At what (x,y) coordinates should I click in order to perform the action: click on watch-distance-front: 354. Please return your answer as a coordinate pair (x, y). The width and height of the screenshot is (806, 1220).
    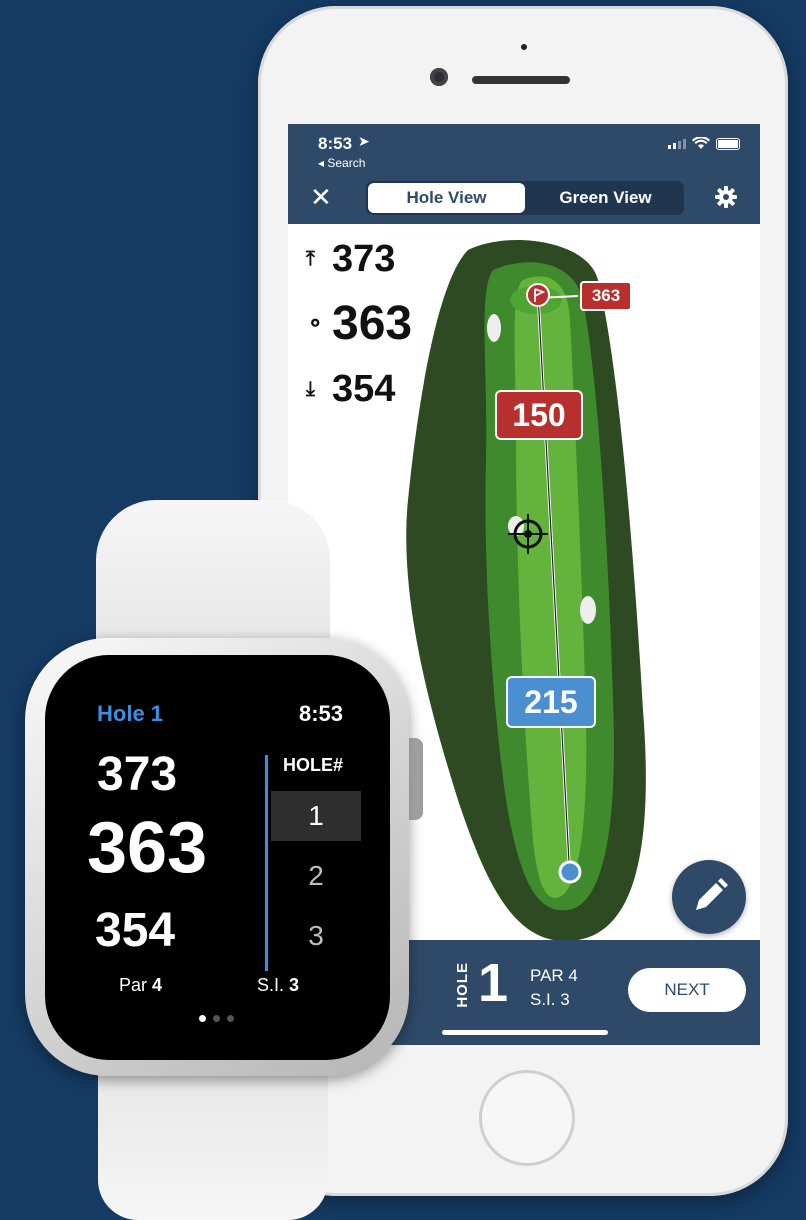
    Looking at the image, I should click on (135, 930).